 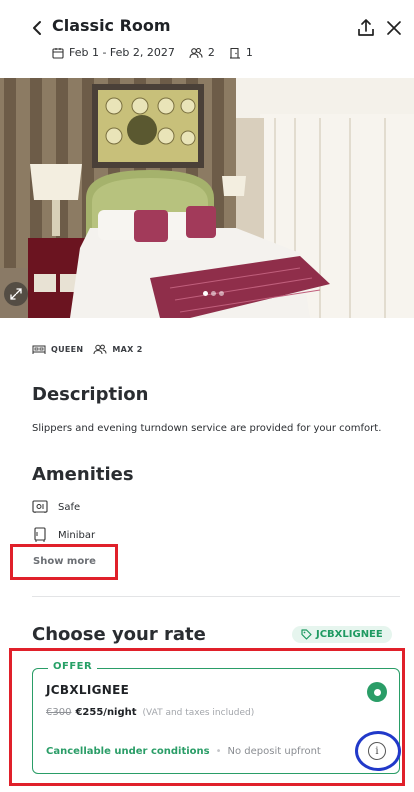 I want to click on close-icon, so click(x=394, y=28).